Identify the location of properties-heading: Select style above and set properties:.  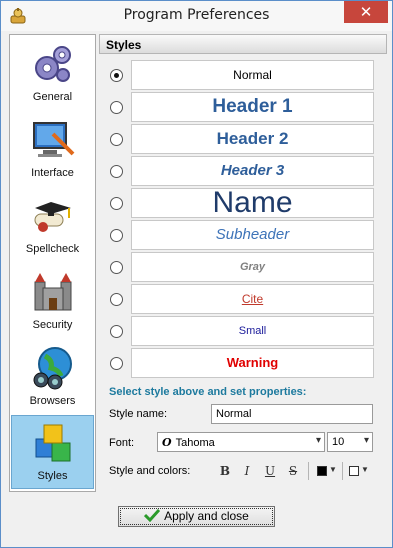
(208, 392).